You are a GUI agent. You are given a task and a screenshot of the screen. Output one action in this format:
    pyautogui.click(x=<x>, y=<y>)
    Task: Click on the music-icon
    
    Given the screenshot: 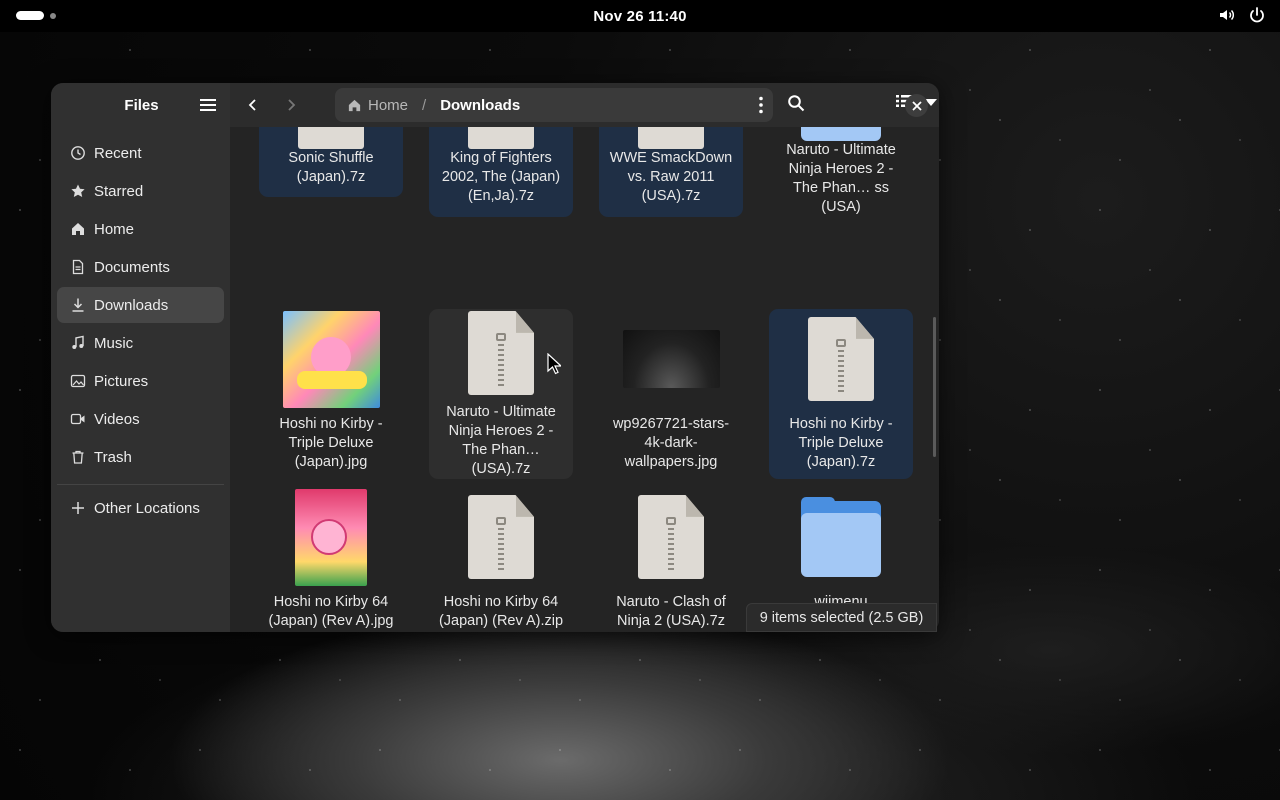 What is the action you would take?
    pyautogui.click(x=78, y=342)
    